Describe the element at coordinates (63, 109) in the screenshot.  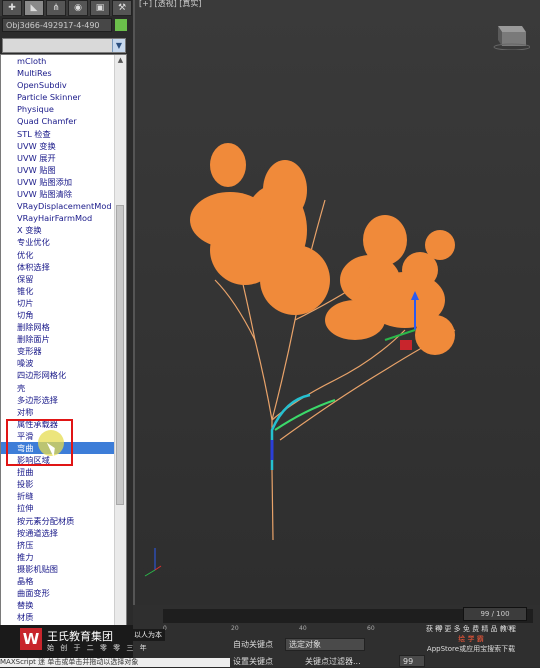
I see `modifier-list-item: Physique` at that location.